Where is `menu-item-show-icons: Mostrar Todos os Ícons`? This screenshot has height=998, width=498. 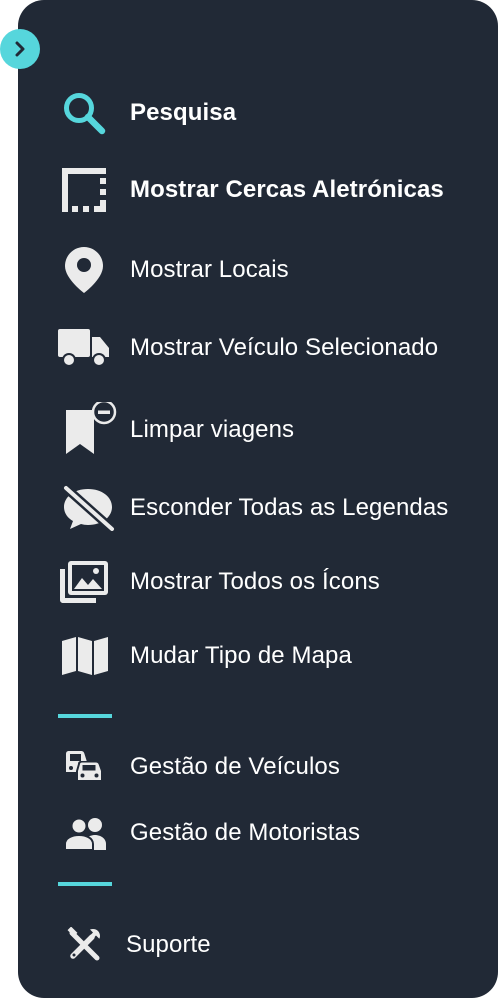
menu-item-show-icons: Mostrar Todos os Ícons is located at coordinates (258, 582).